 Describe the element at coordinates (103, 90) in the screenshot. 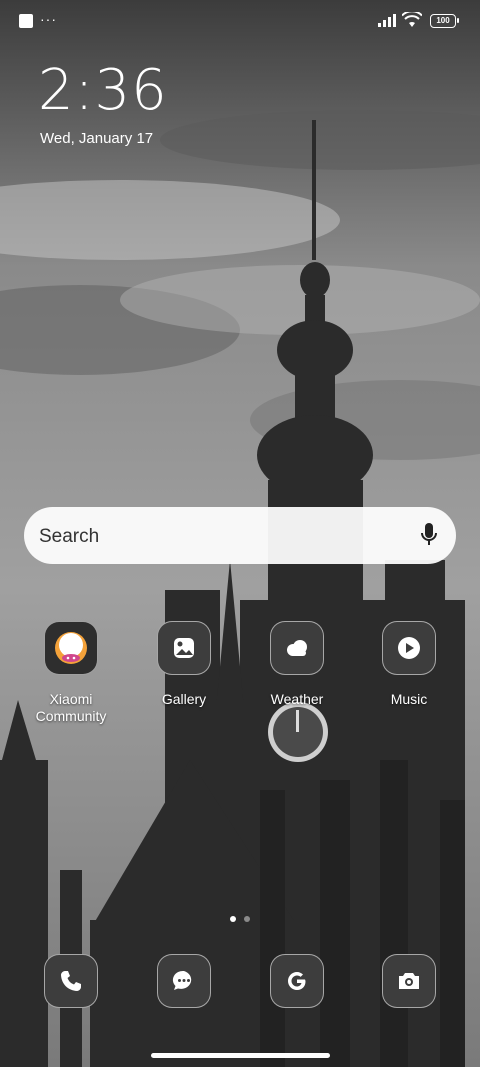

I see `clock-time: 2:36` at that location.